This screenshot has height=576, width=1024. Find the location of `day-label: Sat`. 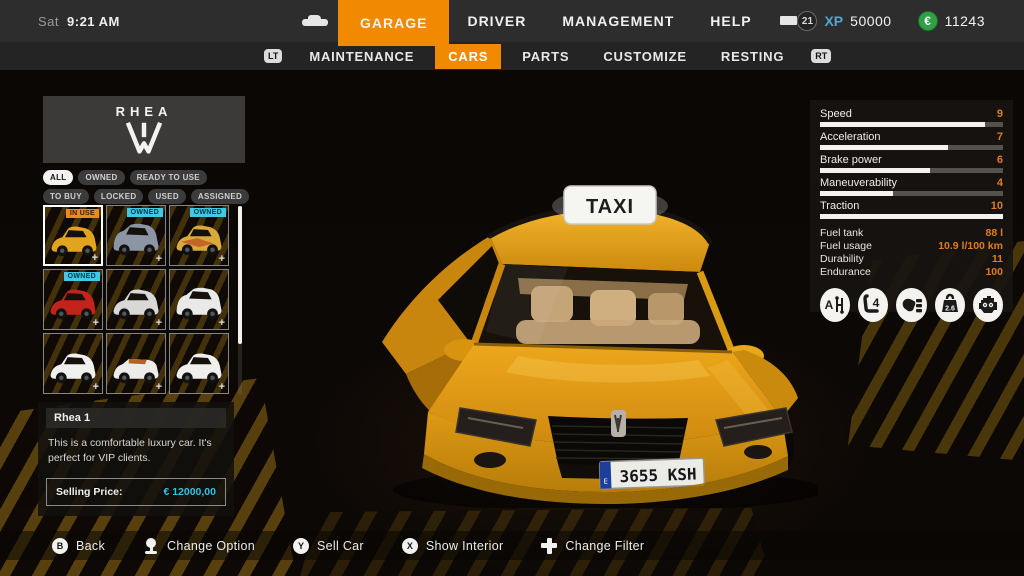

day-label: Sat is located at coordinates (49, 21).